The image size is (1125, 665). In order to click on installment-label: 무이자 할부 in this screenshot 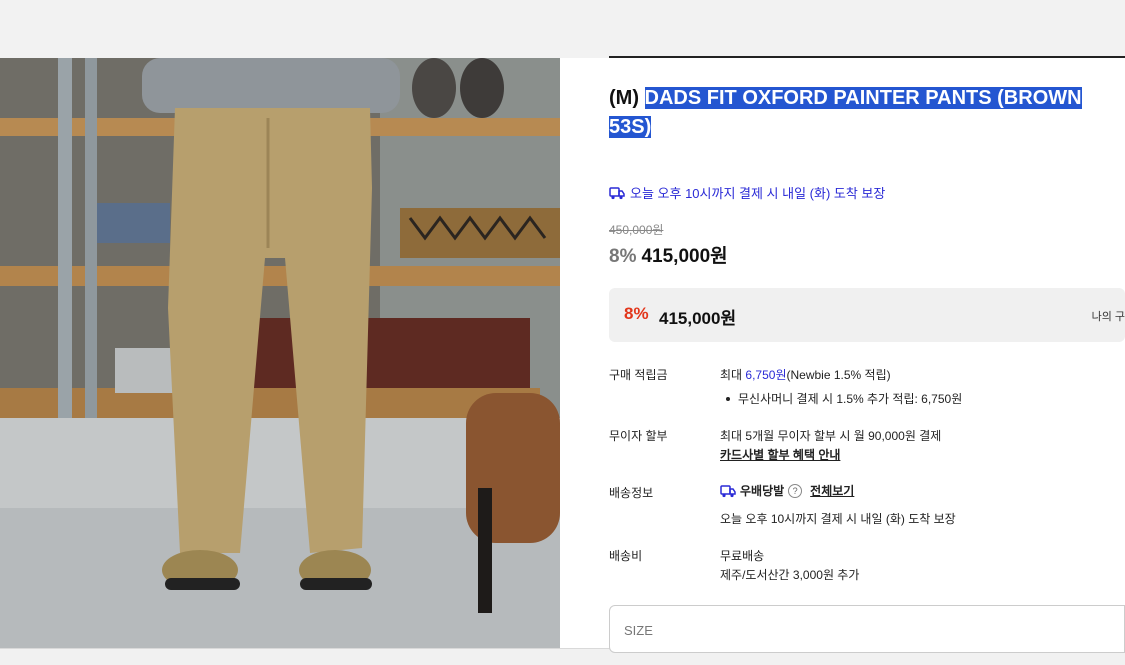, I will do `click(638, 436)`.